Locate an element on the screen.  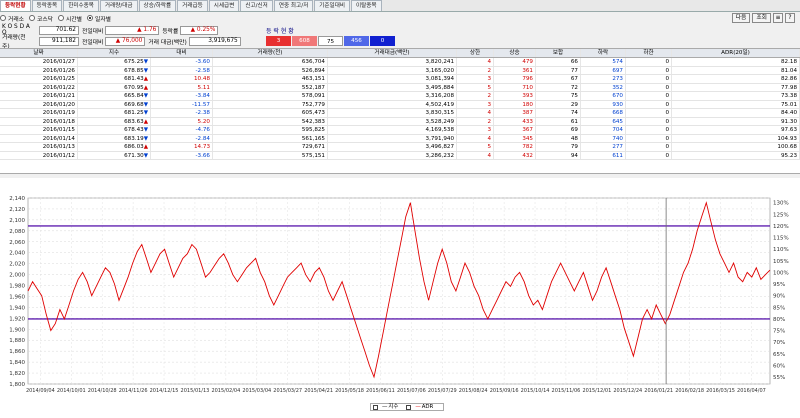
x-tick-label: 2015/02/04 is located at coordinates (225, 391).